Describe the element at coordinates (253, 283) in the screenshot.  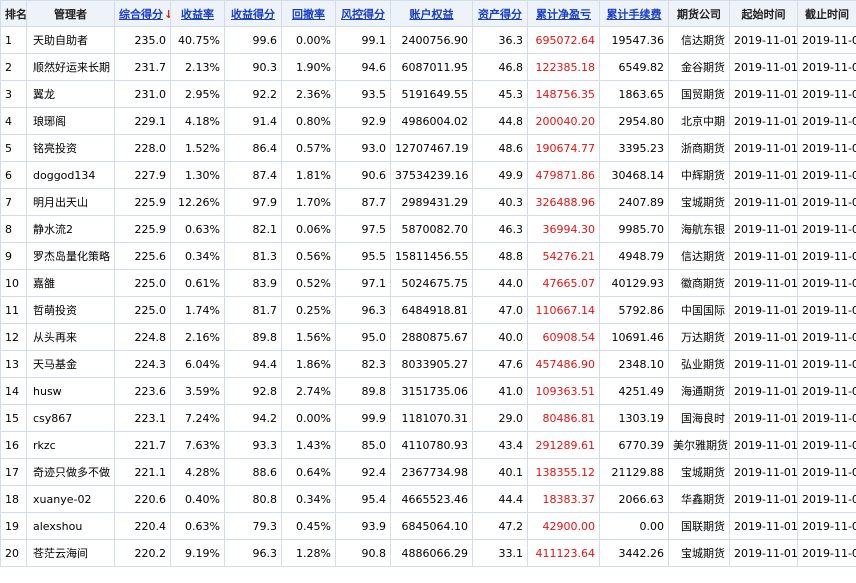
I see `return-score-cell: 83.9` at that location.